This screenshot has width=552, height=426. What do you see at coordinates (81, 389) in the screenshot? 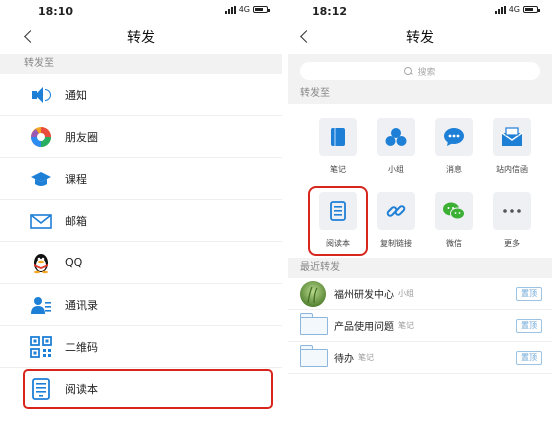
I see `share-item-label: 阅读本` at bounding box center [81, 389].